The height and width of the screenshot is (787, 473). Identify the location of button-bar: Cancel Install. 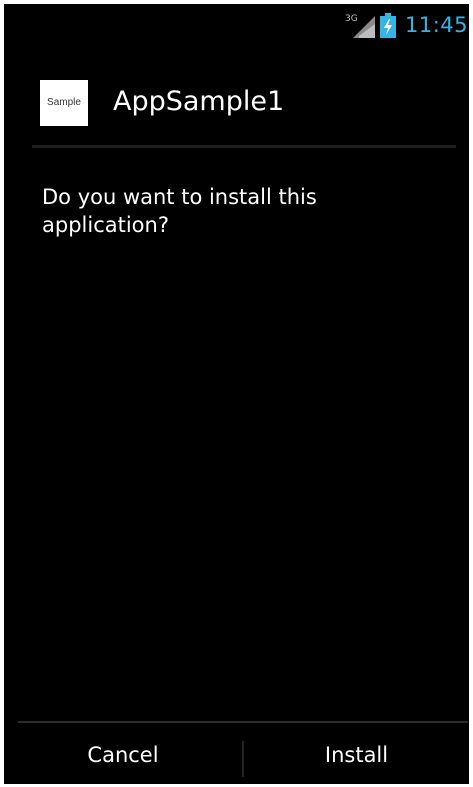
(236, 753).